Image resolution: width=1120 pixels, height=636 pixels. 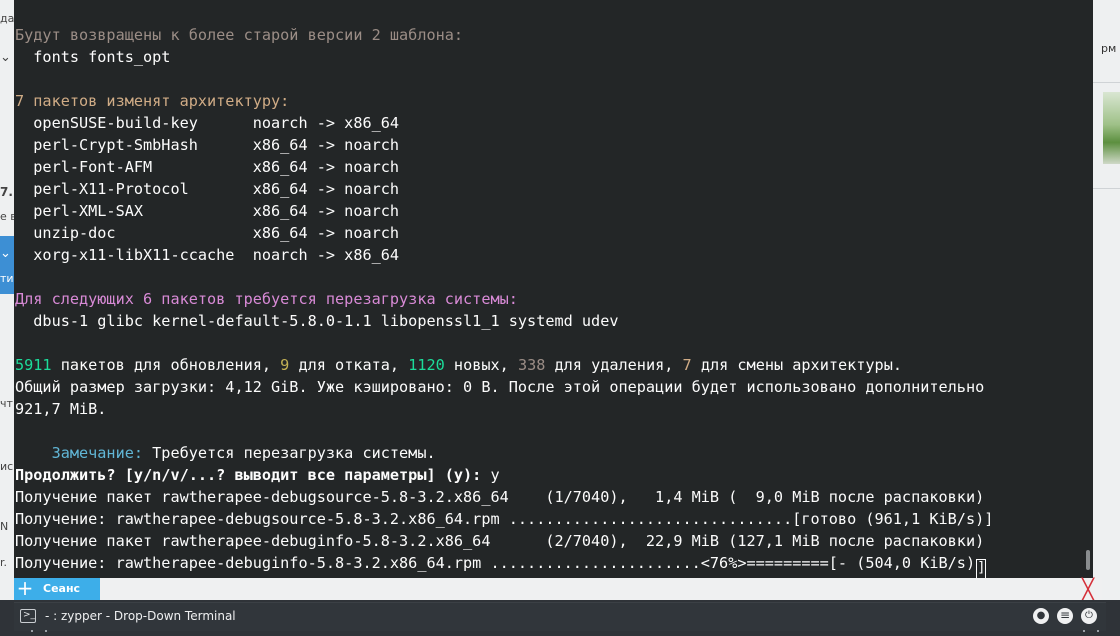 What do you see at coordinates (152, 101) in the screenshot?
I see `arch-header: 7 пакетов изменят архитектуру:` at bounding box center [152, 101].